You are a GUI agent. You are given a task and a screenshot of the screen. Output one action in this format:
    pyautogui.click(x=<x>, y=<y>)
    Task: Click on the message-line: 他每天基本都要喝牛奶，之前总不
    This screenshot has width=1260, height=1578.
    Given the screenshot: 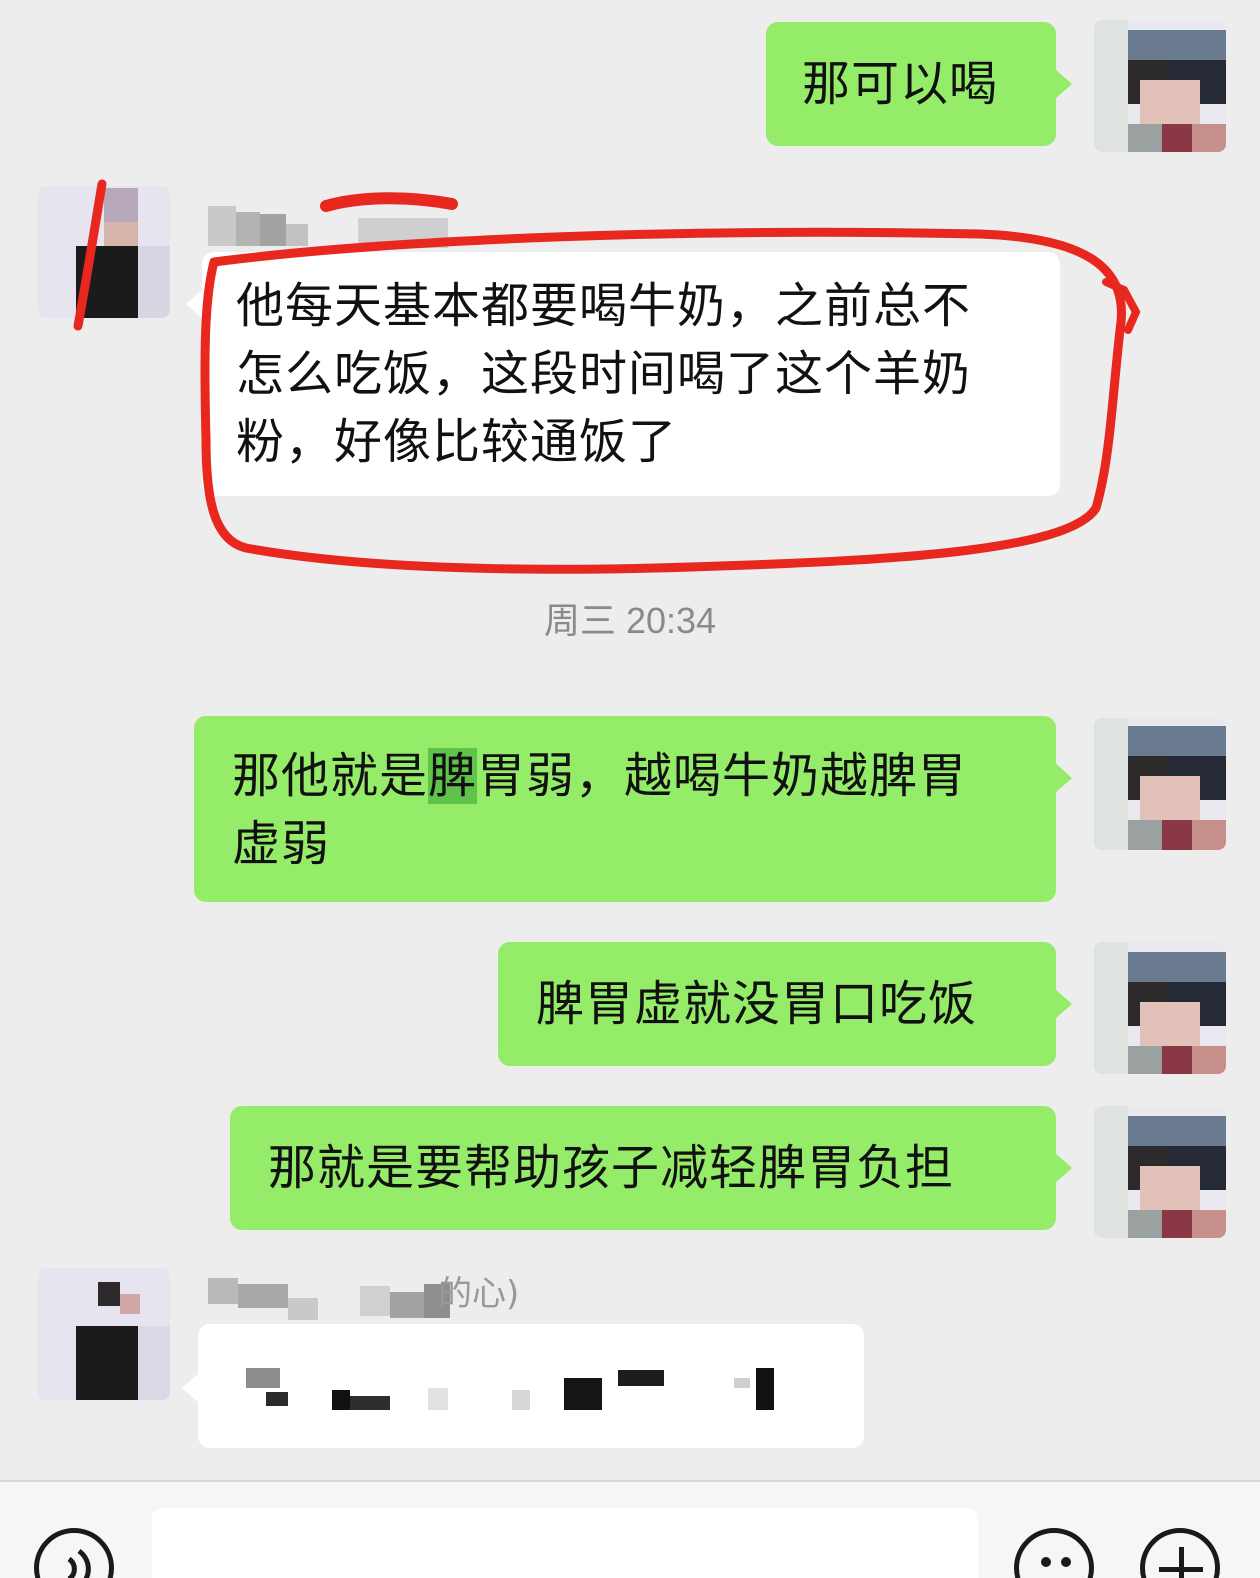 What is the action you would take?
    pyautogui.click(x=604, y=306)
    